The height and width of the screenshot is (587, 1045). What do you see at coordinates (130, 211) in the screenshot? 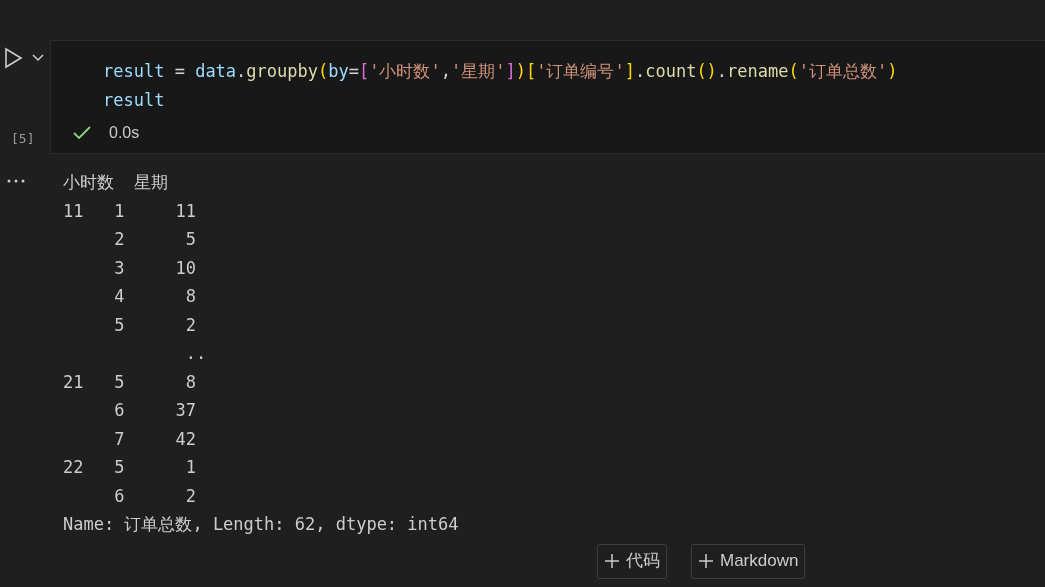
I see `output-line: 11 1 11` at bounding box center [130, 211].